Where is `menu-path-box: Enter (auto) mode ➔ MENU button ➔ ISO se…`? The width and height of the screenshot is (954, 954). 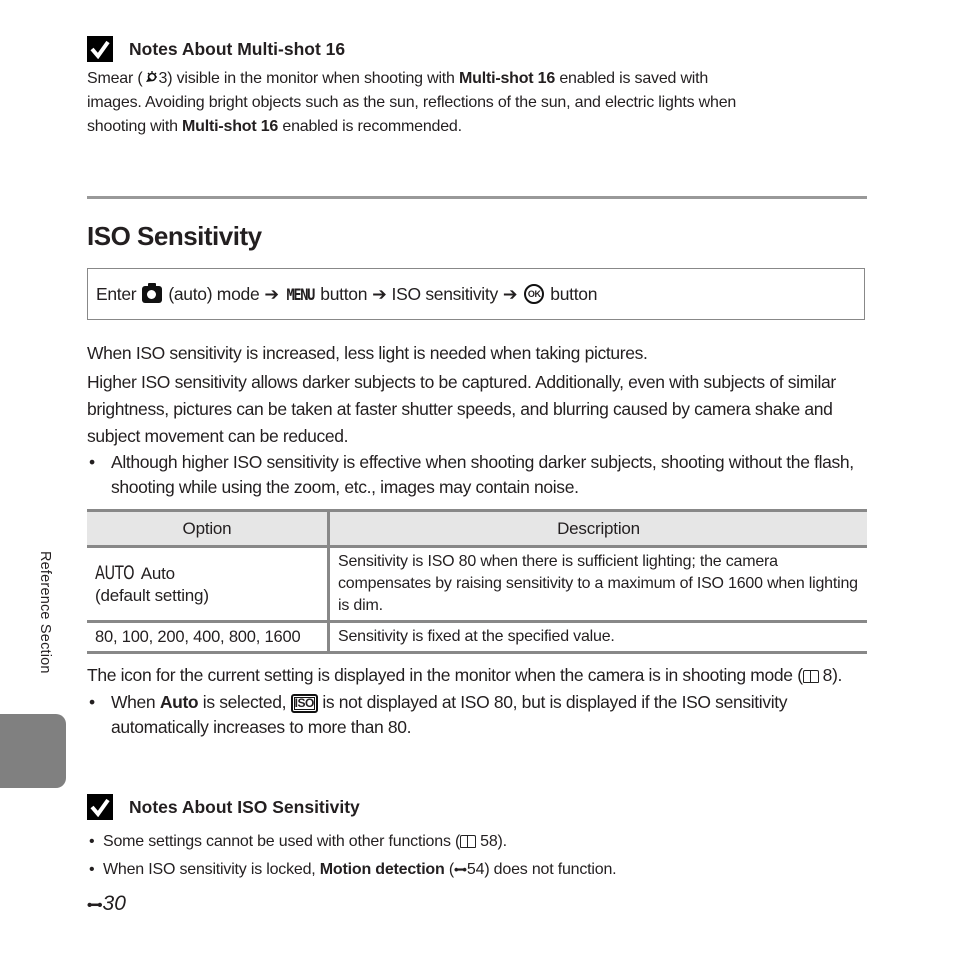 menu-path-box: Enter (auto) mode ➔ MENU button ➔ ISO se… is located at coordinates (476, 294).